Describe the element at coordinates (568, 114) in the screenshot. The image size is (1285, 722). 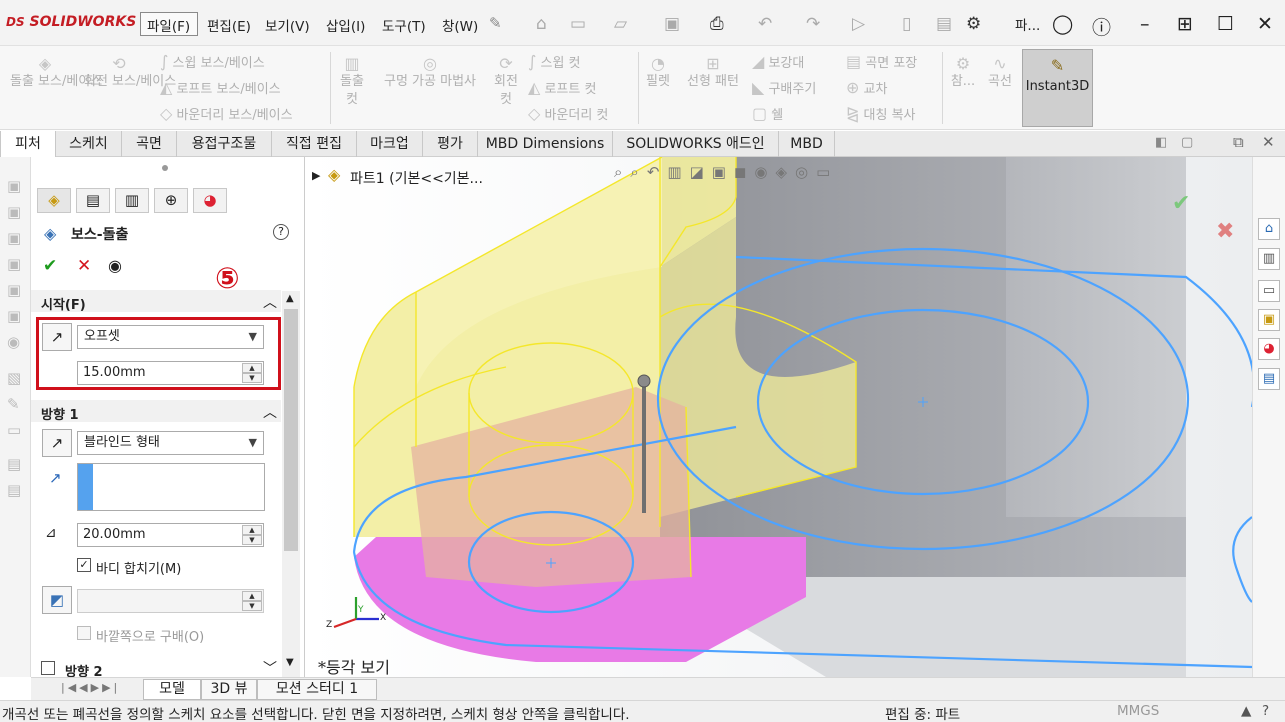
I see `boundary-cut-button: ◇ 바운더리 컷` at that location.